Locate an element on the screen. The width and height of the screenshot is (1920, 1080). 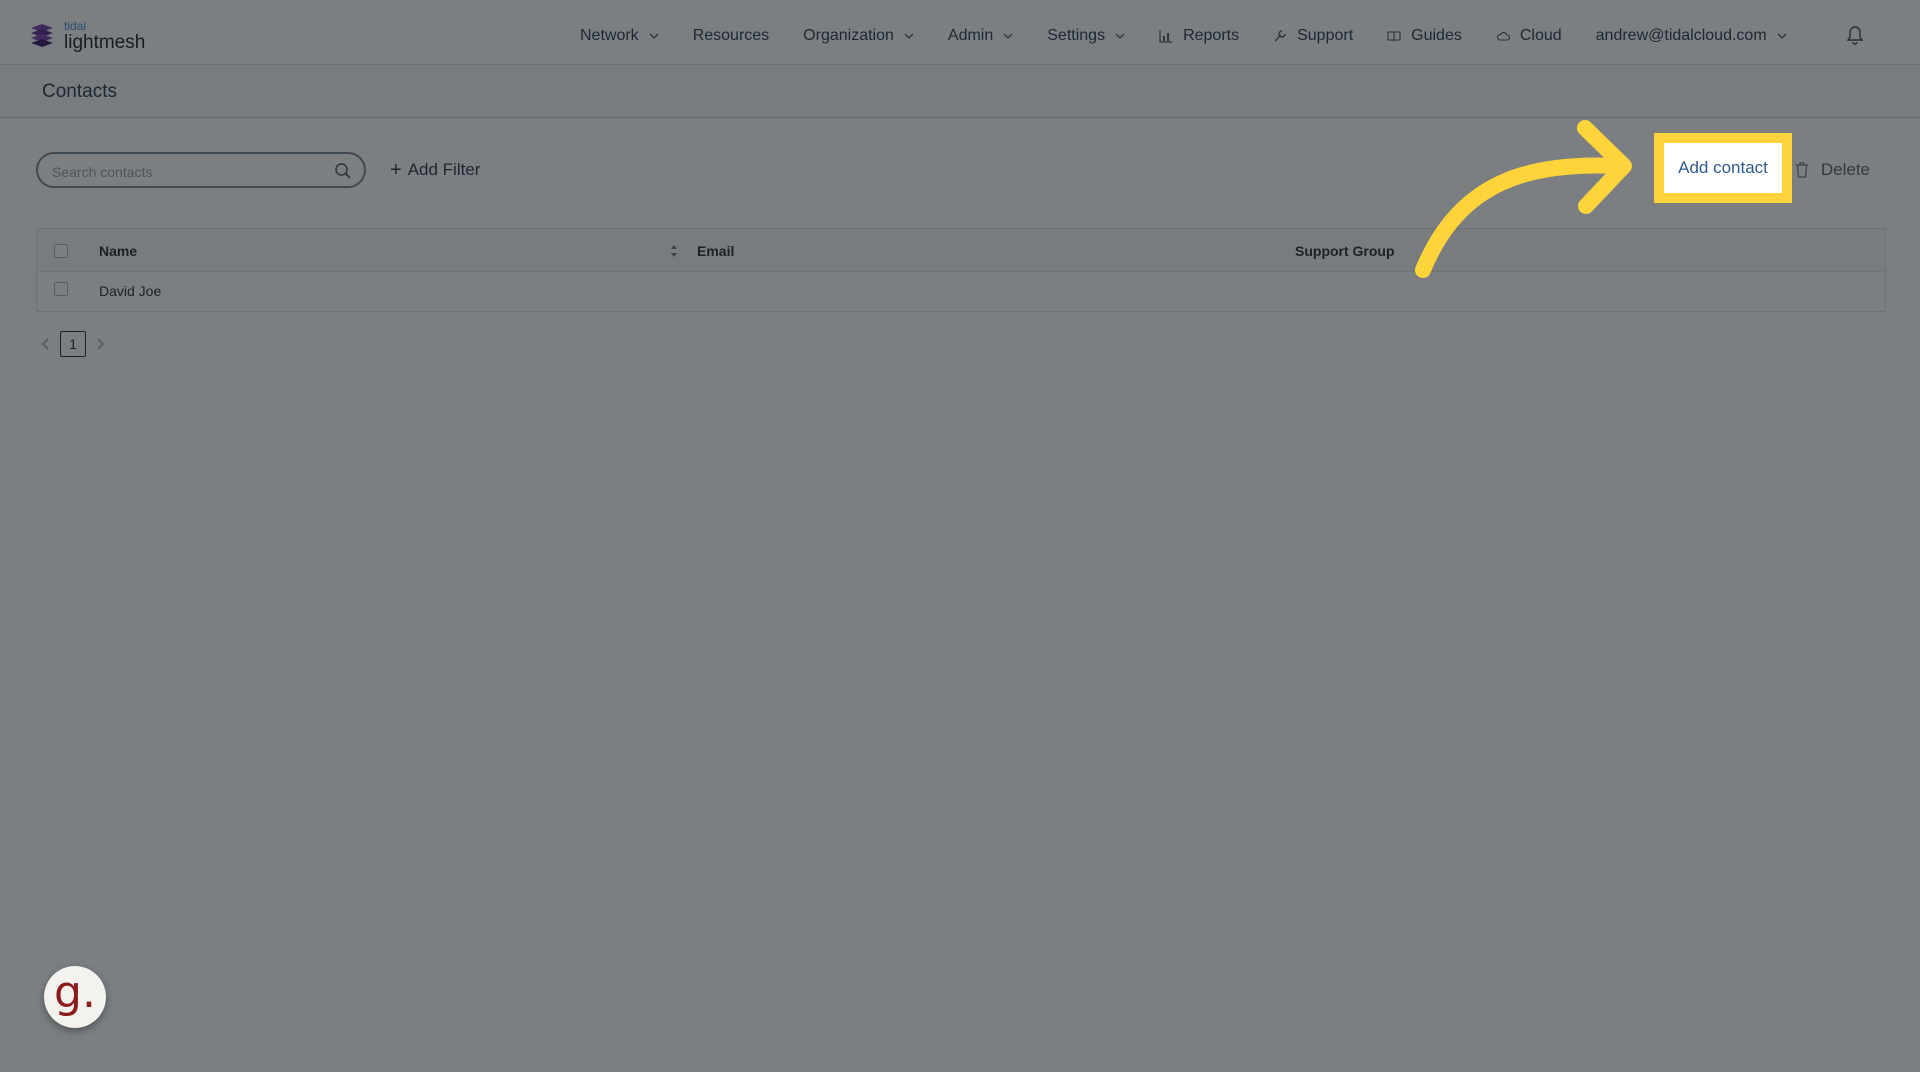
row-checkbox is located at coordinates (61, 289).